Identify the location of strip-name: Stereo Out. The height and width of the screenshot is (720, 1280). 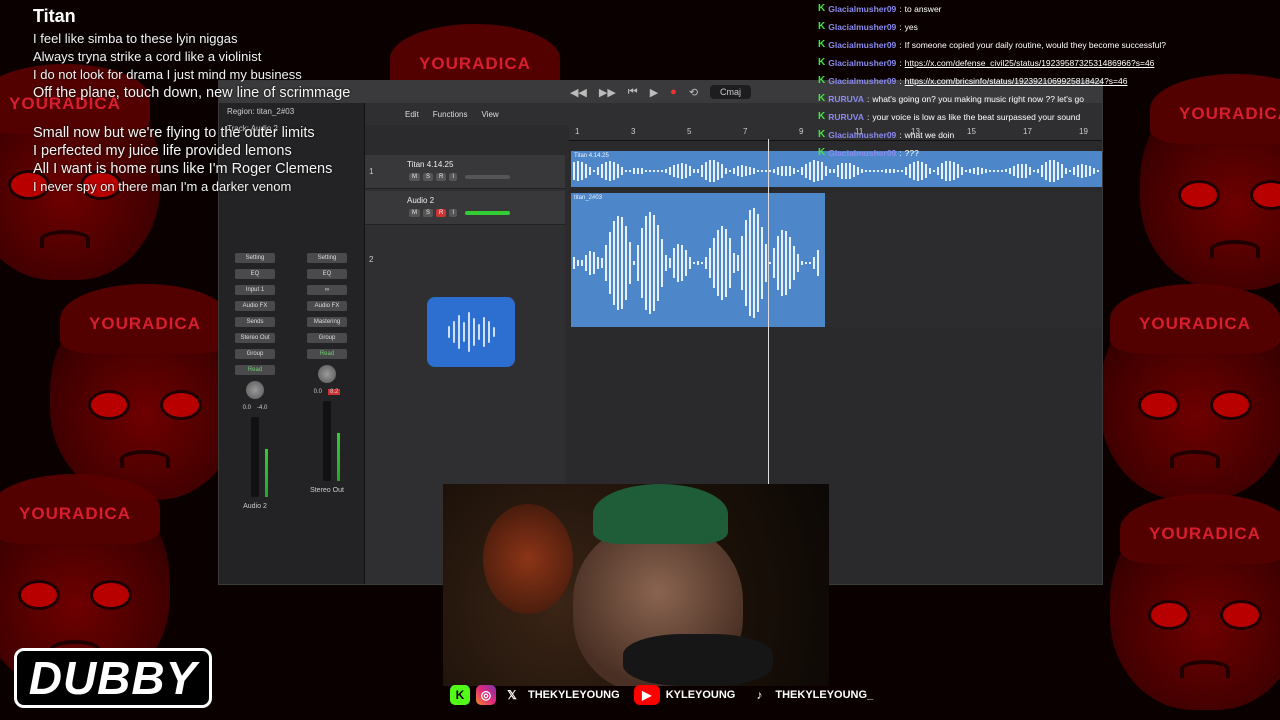
(327, 490).